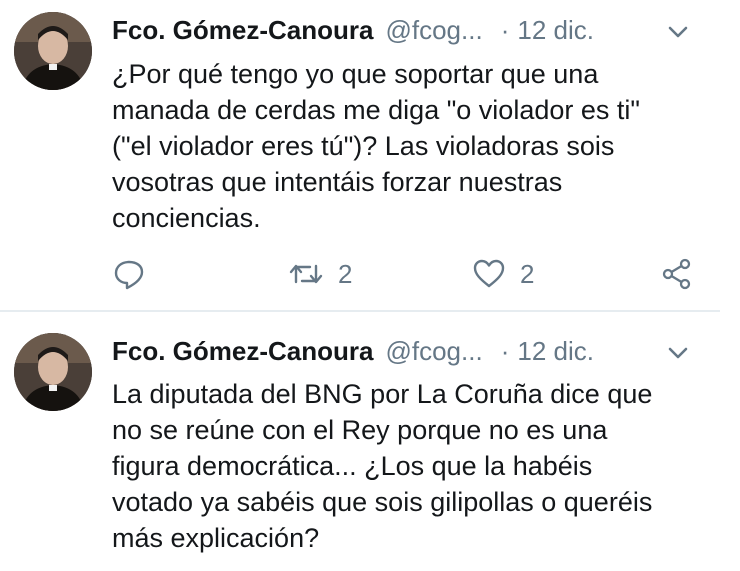 The image size is (740, 571). I want to click on like-button: 2, so click(503, 274).